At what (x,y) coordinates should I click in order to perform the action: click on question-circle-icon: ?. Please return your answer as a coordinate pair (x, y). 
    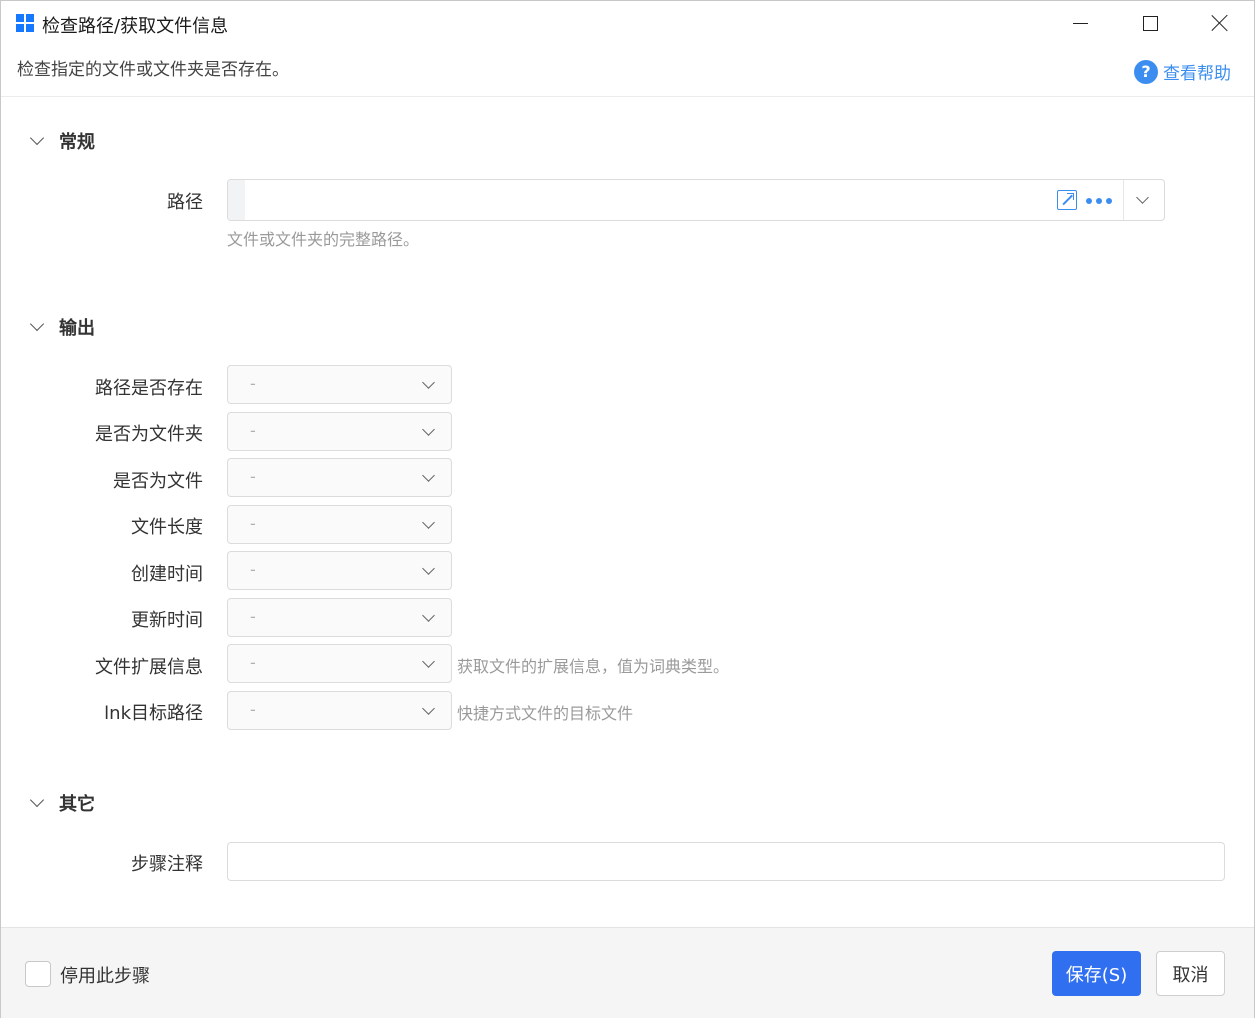
    Looking at the image, I should click on (1146, 71).